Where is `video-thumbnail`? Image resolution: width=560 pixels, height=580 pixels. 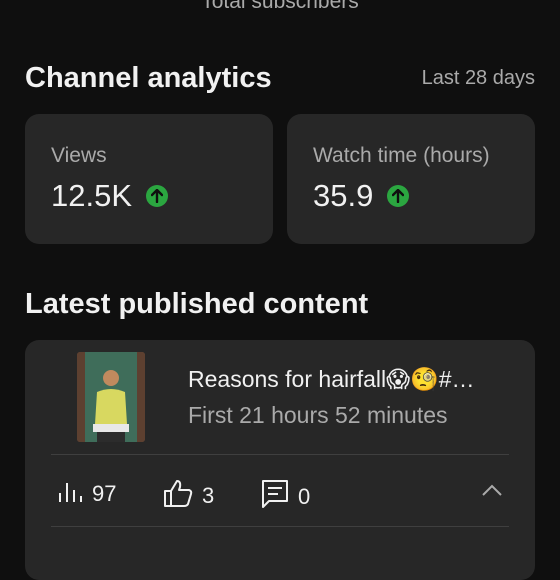 video-thumbnail is located at coordinates (111, 397).